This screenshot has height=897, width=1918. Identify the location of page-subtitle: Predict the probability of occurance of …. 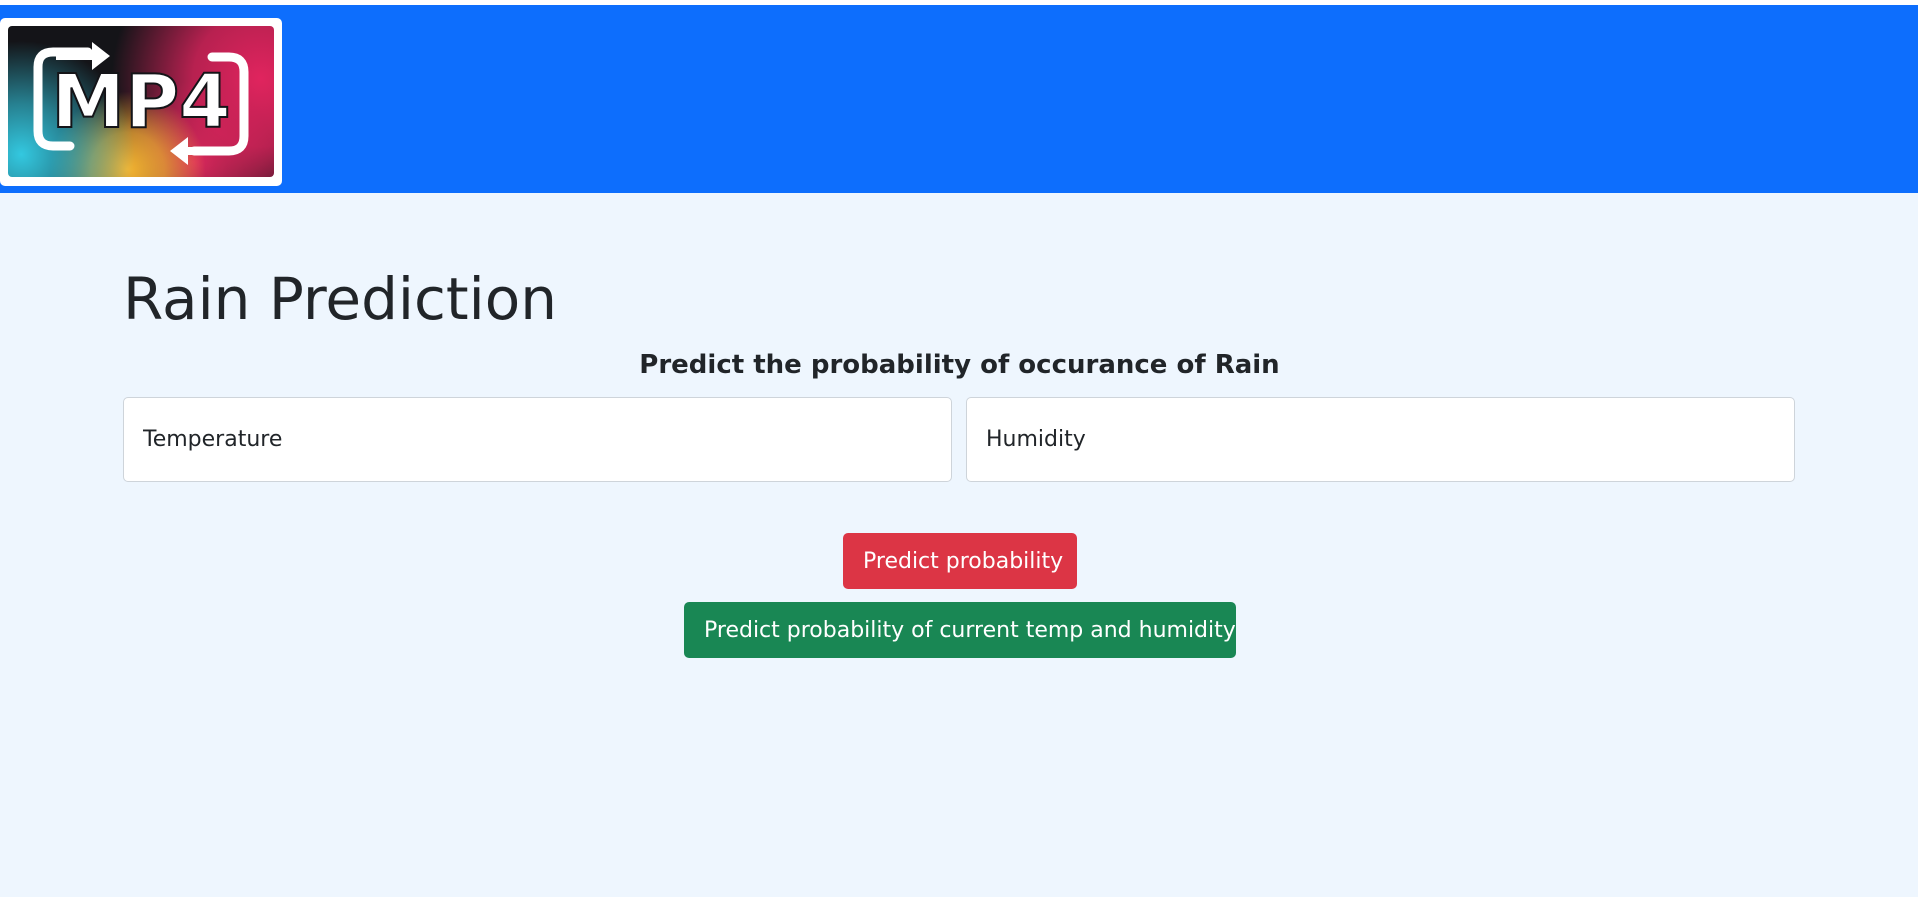
(959, 365).